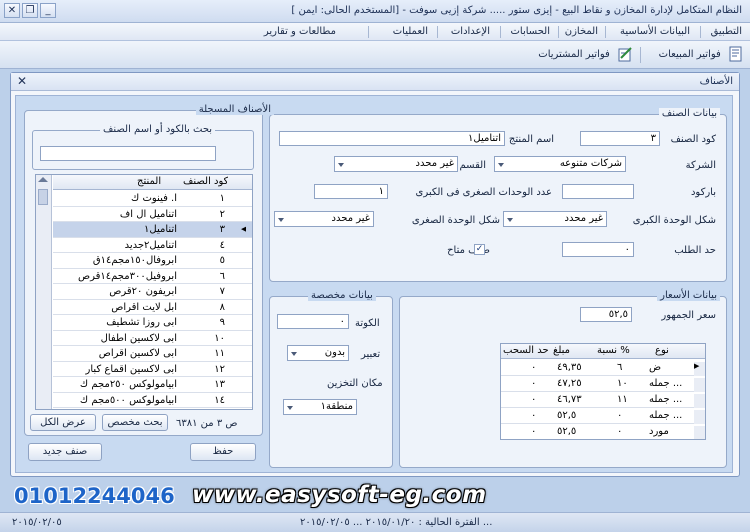  What do you see at coordinates (689, 54) in the screenshot?
I see `sales-invoices-label: فواتير المبيعات` at bounding box center [689, 54].